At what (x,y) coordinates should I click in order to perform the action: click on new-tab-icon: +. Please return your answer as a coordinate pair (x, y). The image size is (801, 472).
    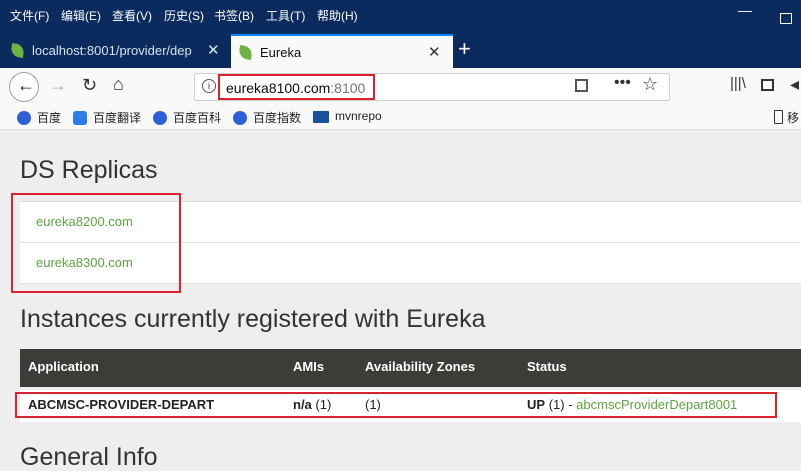
    Looking at the image, I should click on (464, 49).